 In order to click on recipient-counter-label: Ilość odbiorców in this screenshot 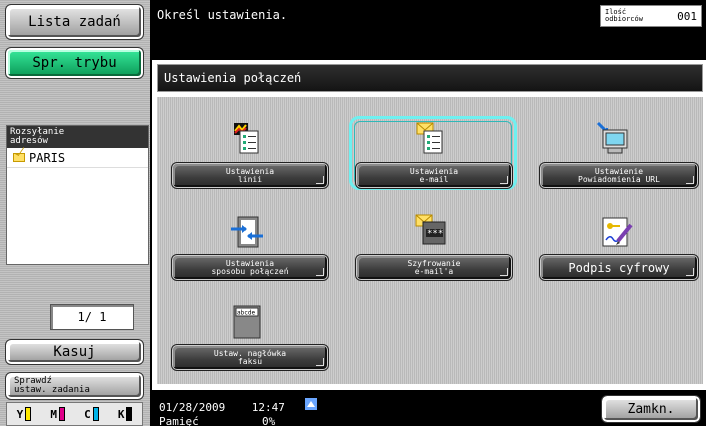, I will do `click(624, 15)`.